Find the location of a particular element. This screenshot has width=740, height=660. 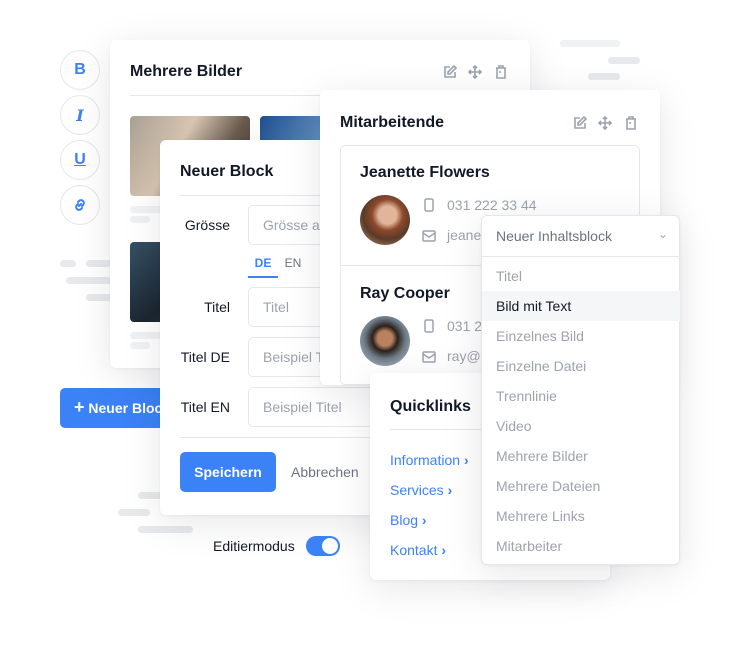

link-button is located at coordinates (80, 205).